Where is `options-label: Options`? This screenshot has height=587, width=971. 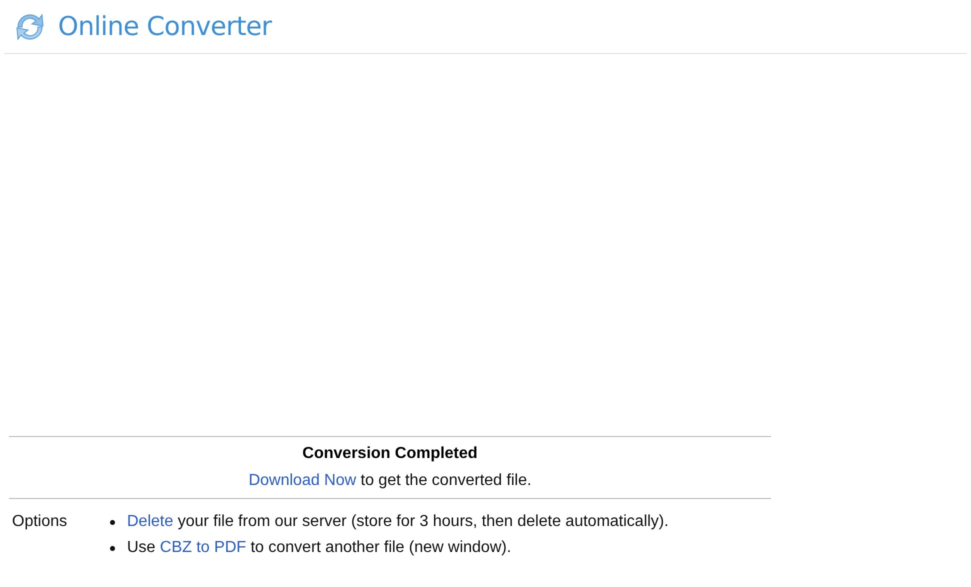 options-label: Options is located at coordinates (39, 522).